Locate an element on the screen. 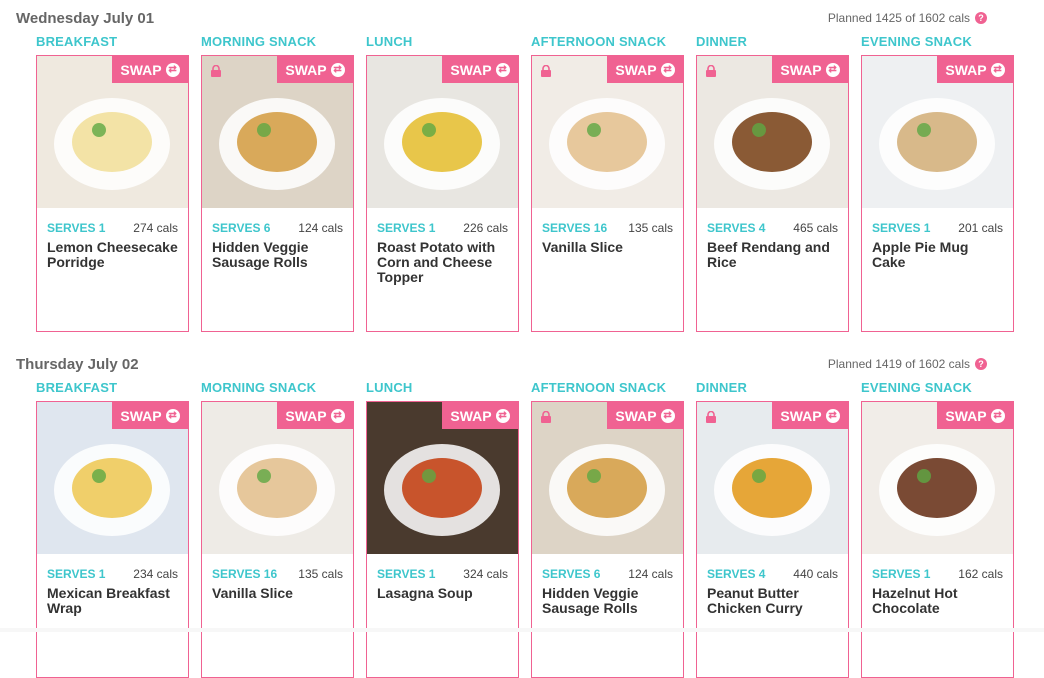 This screenshot has height=678, width=1044. planned-calories-text: Planned 1425 of 1602 cals is located at coordinates (898, 18).